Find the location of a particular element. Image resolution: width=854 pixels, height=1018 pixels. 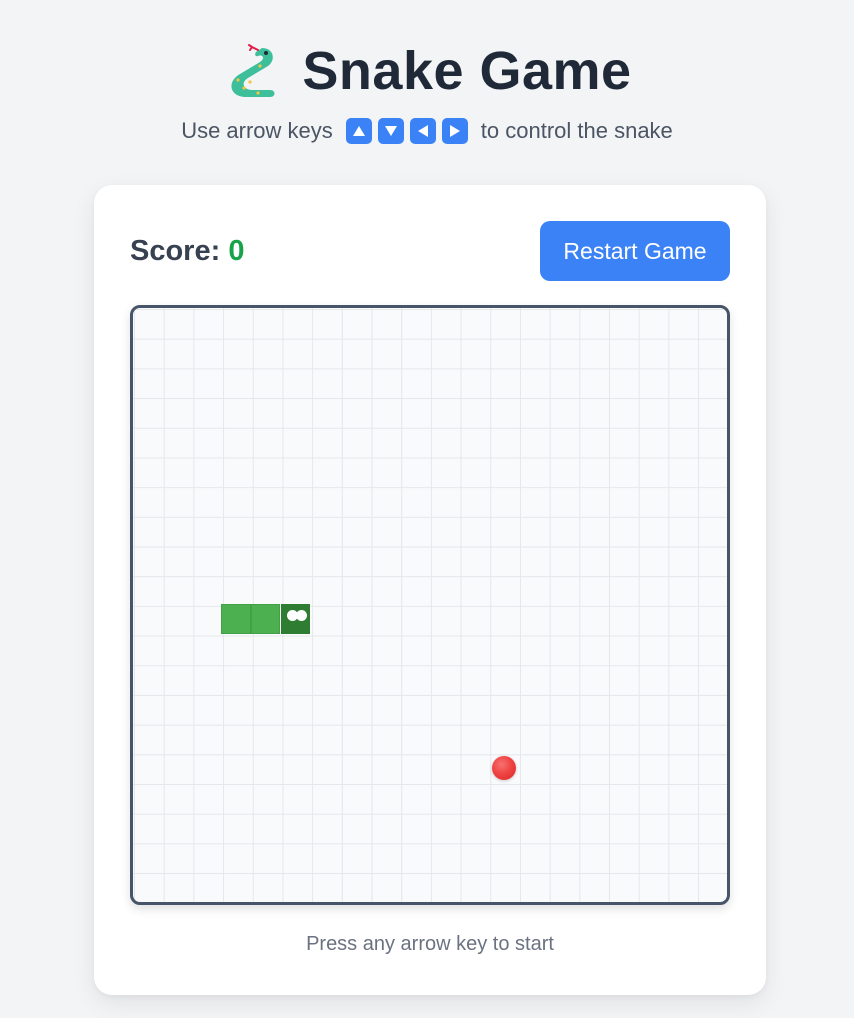

instructions-prefix: Use arrow keys is located at coordinates (257, 130).